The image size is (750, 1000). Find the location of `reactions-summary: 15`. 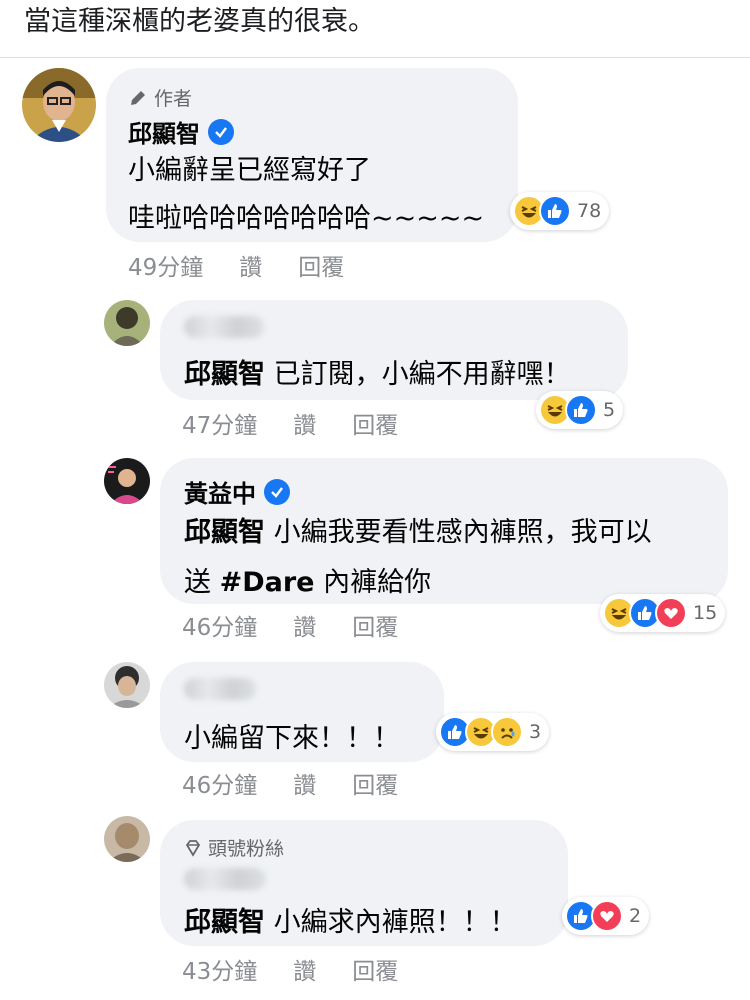

reactions-summary: 15 is located at coordinates (663, 613).